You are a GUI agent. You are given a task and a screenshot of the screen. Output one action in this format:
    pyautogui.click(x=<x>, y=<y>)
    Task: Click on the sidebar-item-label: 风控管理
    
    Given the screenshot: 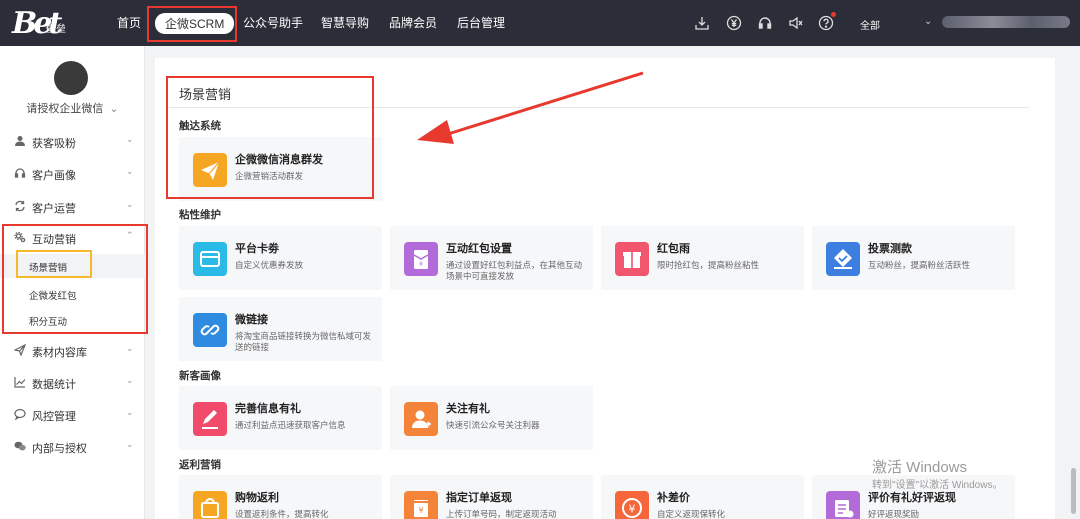 What is the action you would take?
    pyautogui.click(x=54, y=417)
    